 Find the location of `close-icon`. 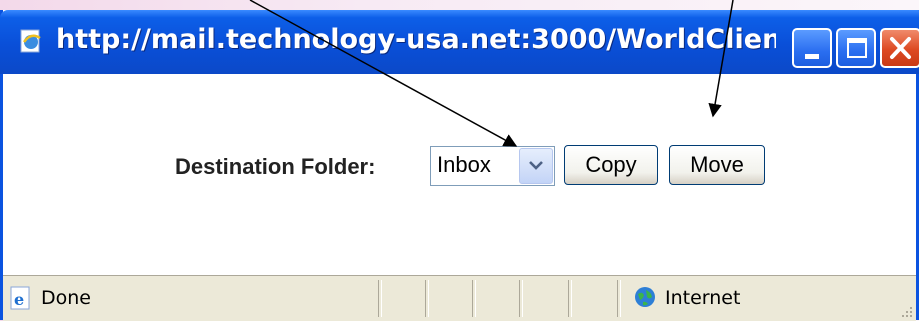

close-icon is located at coordinates (900, 48).